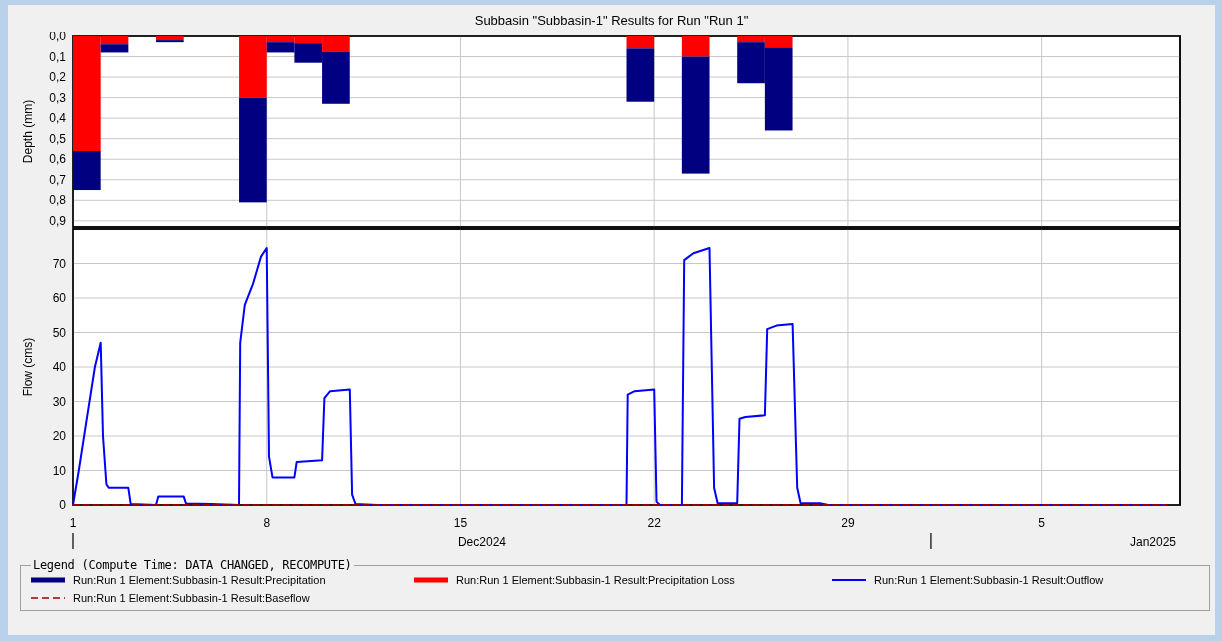 This screenshot has width=1222, height=641. I want to click on axis-tick-label: 15, so click(460, 523).